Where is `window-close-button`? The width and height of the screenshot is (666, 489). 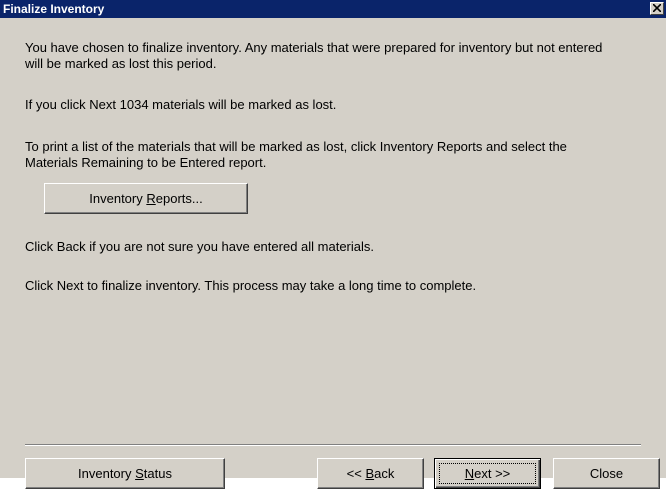 window-close-button is located at coordinates (657, 8).